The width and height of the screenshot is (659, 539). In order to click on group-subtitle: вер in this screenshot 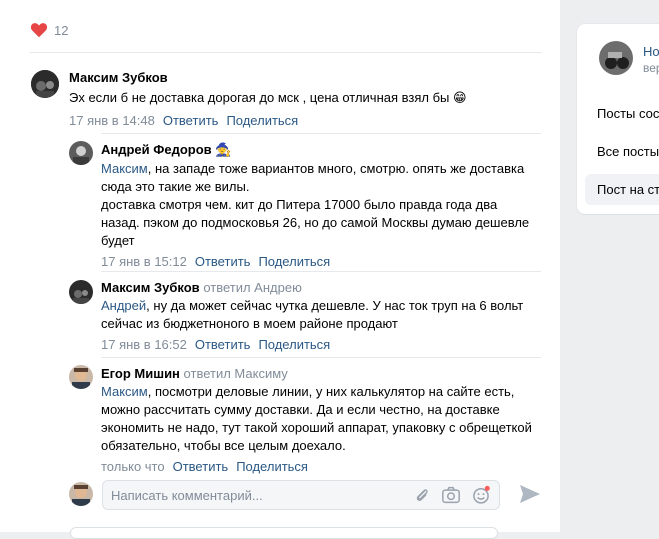, I will do `click(651, 68)`.